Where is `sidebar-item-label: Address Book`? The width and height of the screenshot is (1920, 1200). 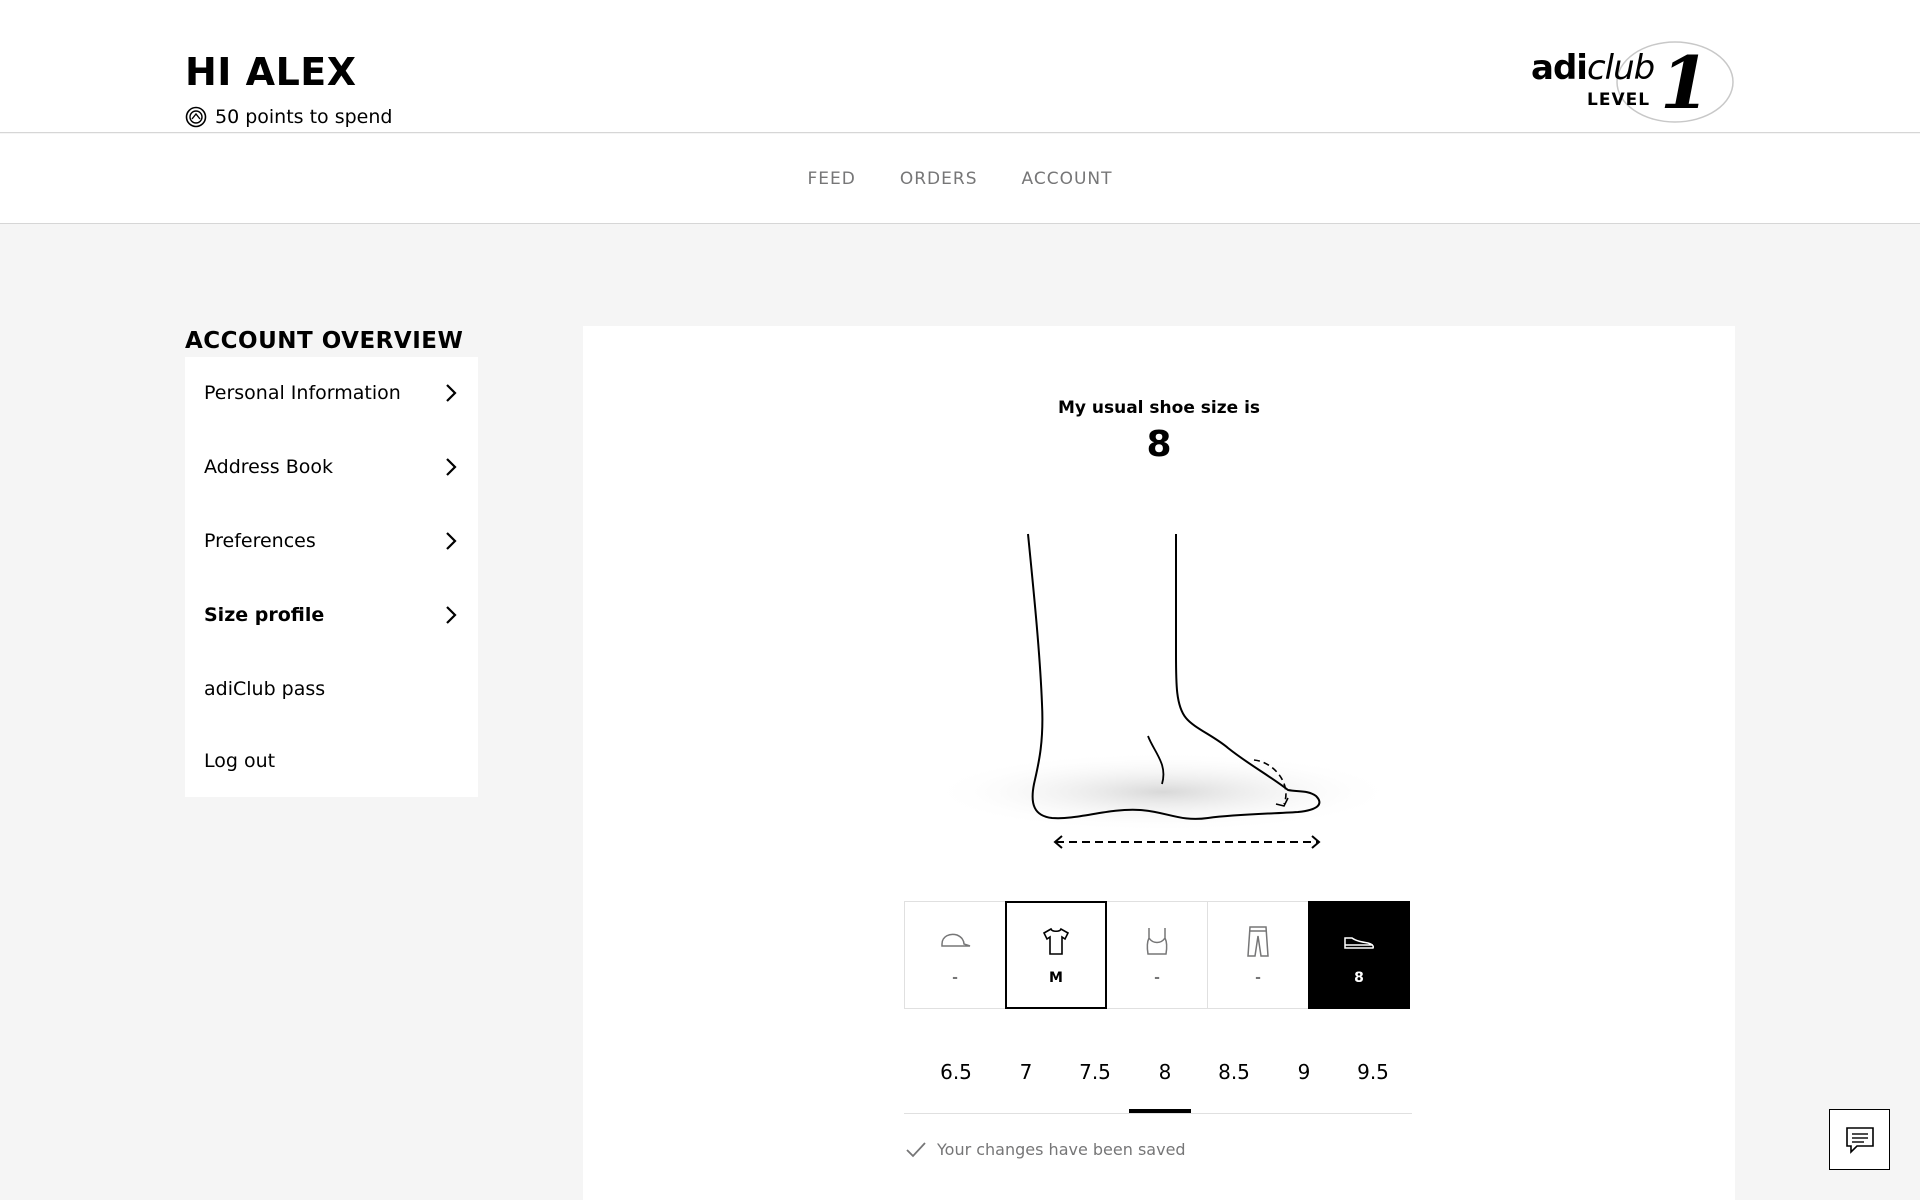
sidebar-item-label: Address Book is located at coordinates (268, 467).